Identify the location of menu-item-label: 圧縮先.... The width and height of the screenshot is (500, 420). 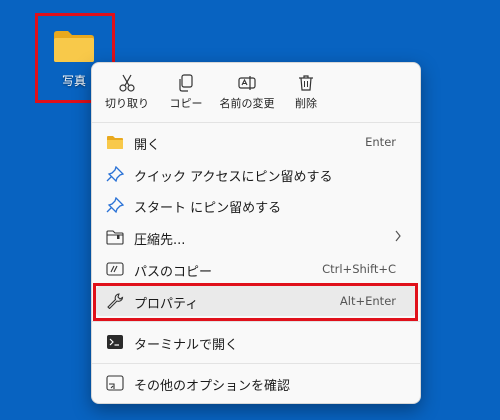
(160, 240).